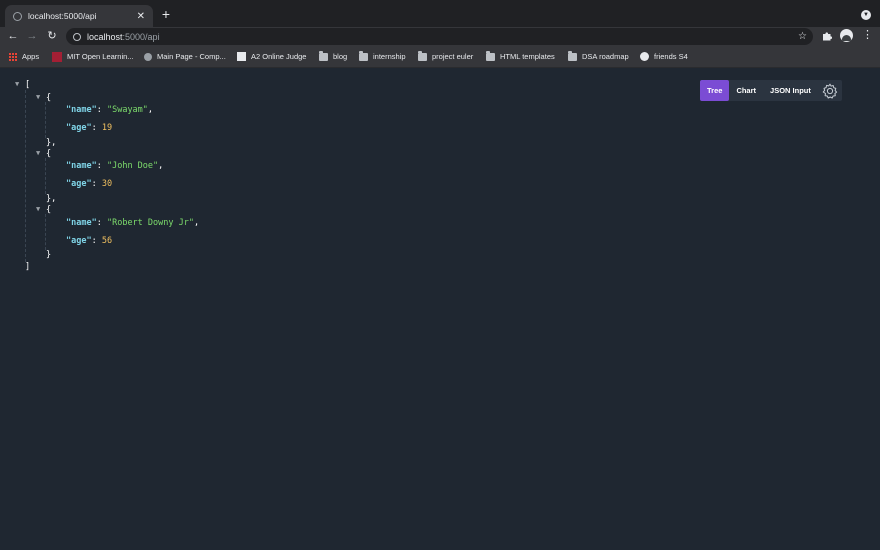 The height and width of the screenshot is (550, 880). Describe the element at coordinates (715, 90) in the screenshot. I see `tab-tree: Tree` at that location.